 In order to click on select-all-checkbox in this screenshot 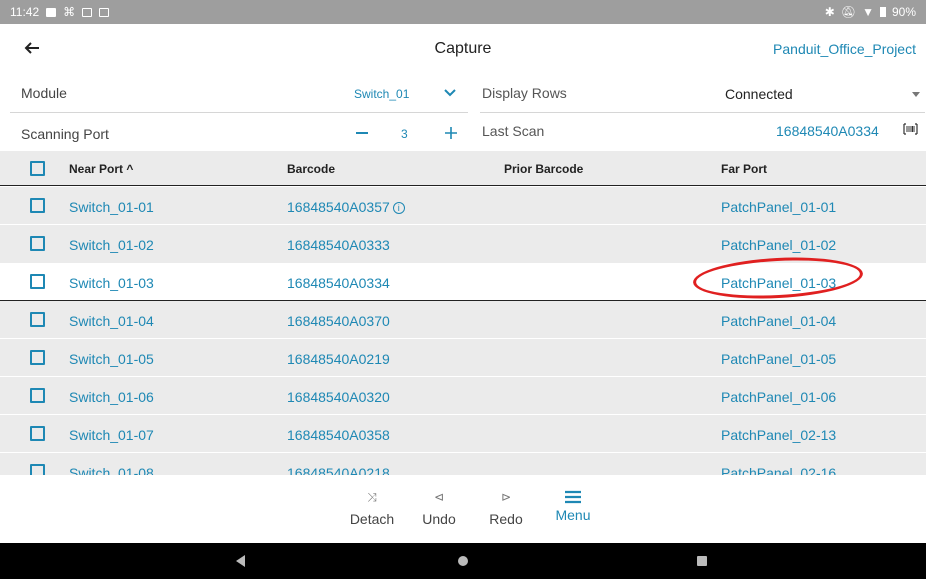, I will do `click(37, 168)`.